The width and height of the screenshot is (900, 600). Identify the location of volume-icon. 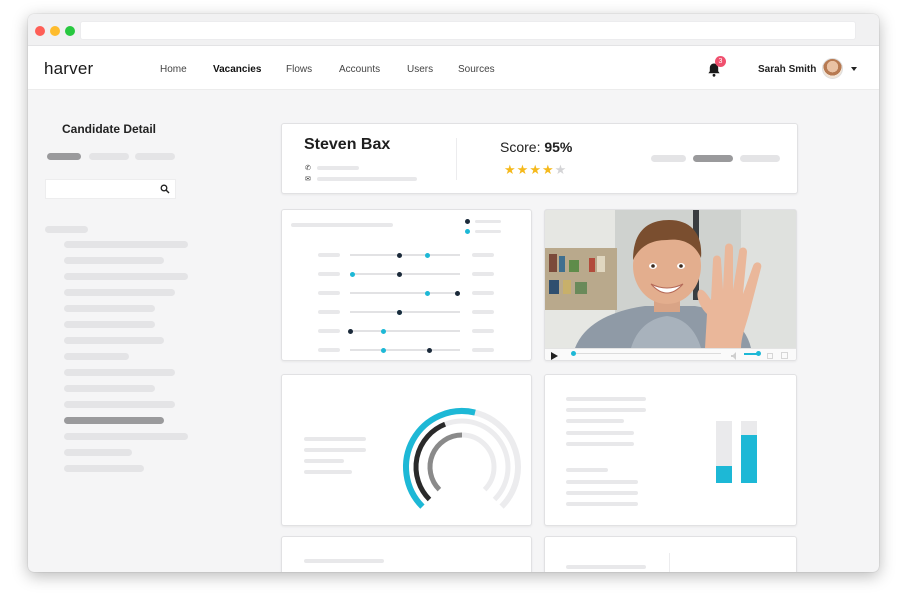
(735, 356).